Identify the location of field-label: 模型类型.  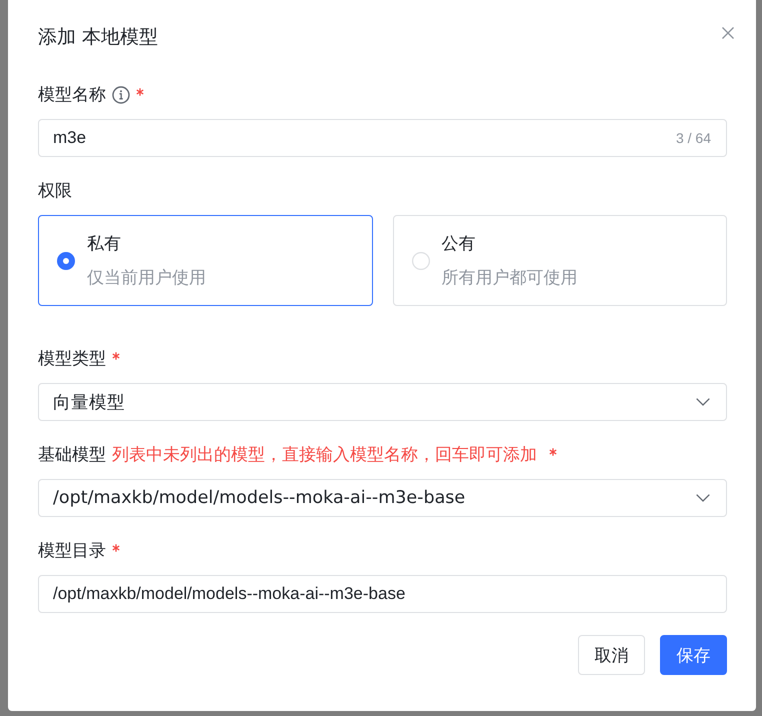
(72, 359).